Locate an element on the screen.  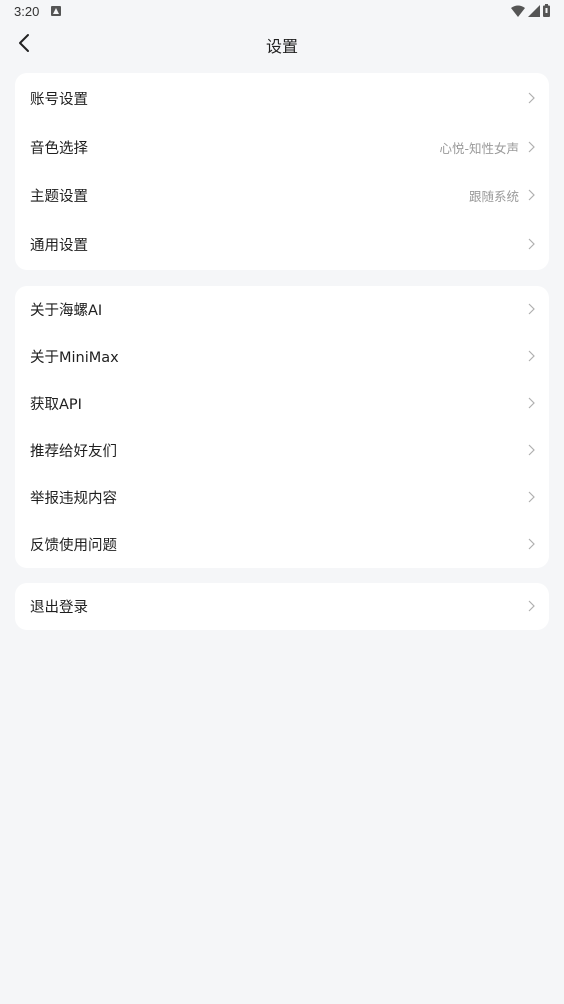
row-label: 关于MiniMax is located at coordinates (74, 357).